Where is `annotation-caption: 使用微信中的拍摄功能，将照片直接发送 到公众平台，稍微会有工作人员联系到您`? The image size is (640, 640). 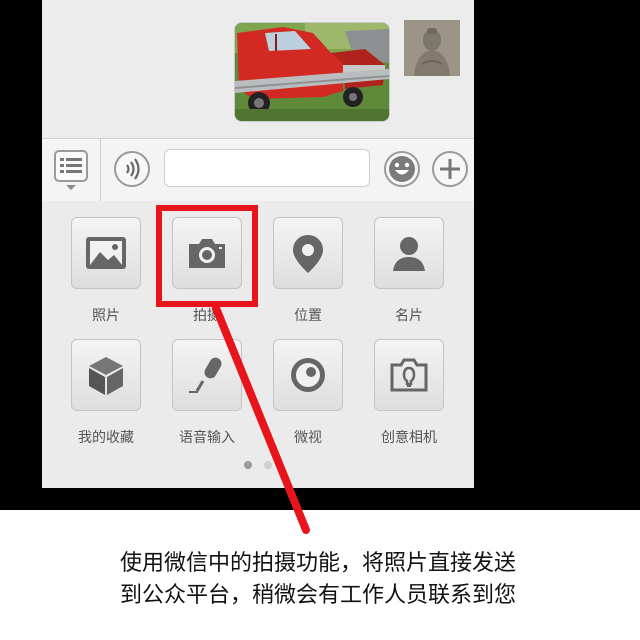 annotation-caption: 使用微信中的拍摄功能，将照片直接发送 到公众平台，稍微会有工作人员联系到您 is located at coordinates (370, 580).